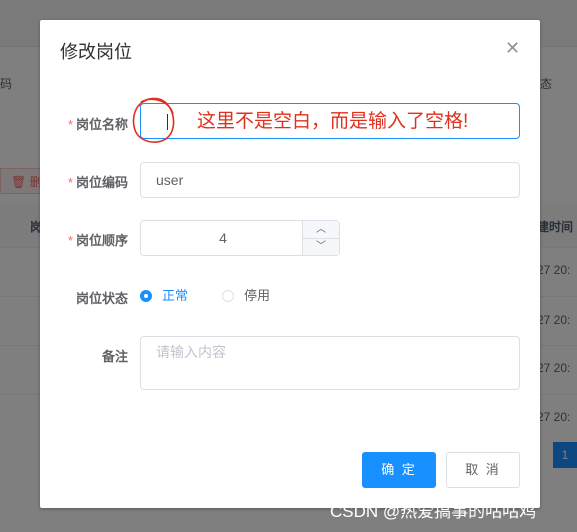  I want to click on dialog-title: 修改岗位, so click(96, 52).